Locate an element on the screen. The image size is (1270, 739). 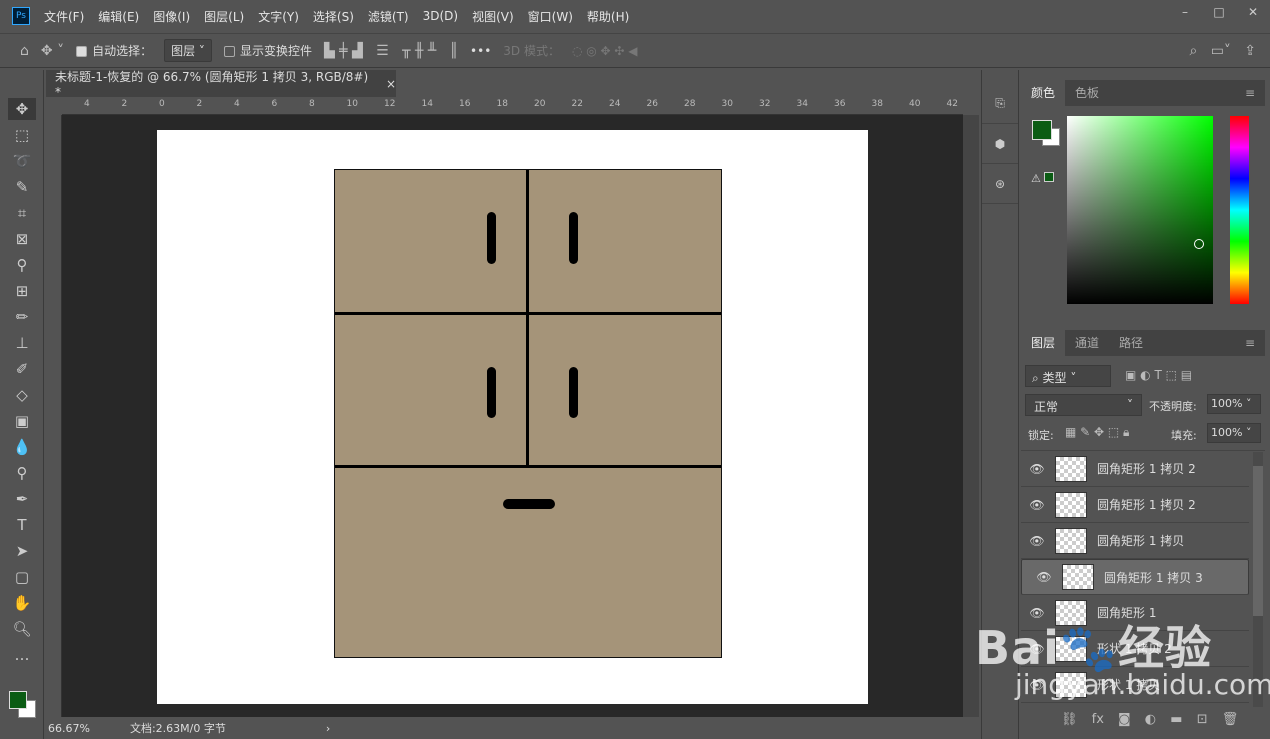
layers-footer-buttons: ⛓ fx ◙ ◐ ▬ ⊡ 🗑︎ is located at coordinates (1149, 719).